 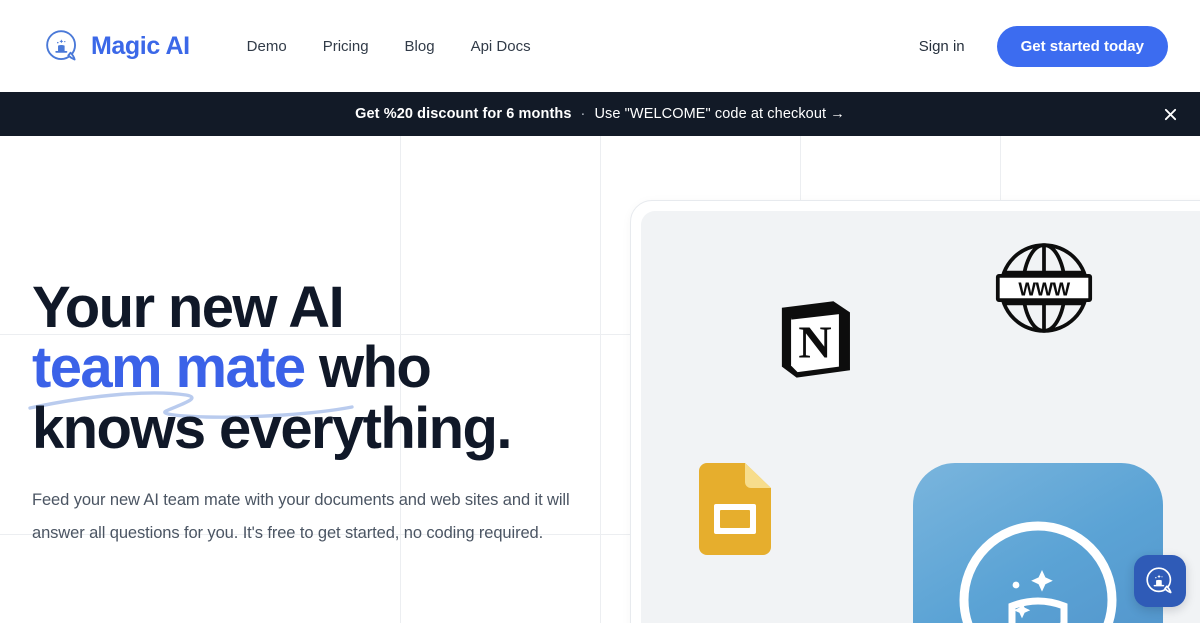 I want to click on magic-ai-app-icon, so click(x=1038, y=543).